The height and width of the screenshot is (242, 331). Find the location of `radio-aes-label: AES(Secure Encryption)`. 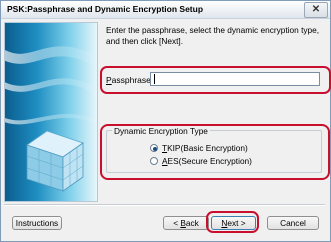

radio-aes-label: AES(Secure Encryption) is located at coordinates (207, 161).